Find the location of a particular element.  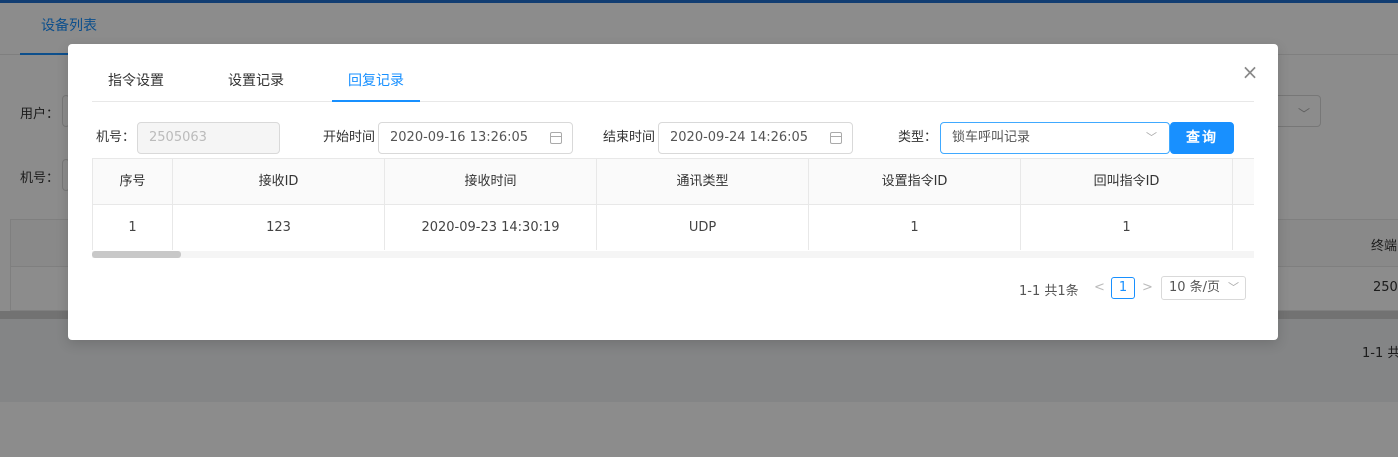

column-header-receive-time: 接收时间 is located at coordinates (491, 181).